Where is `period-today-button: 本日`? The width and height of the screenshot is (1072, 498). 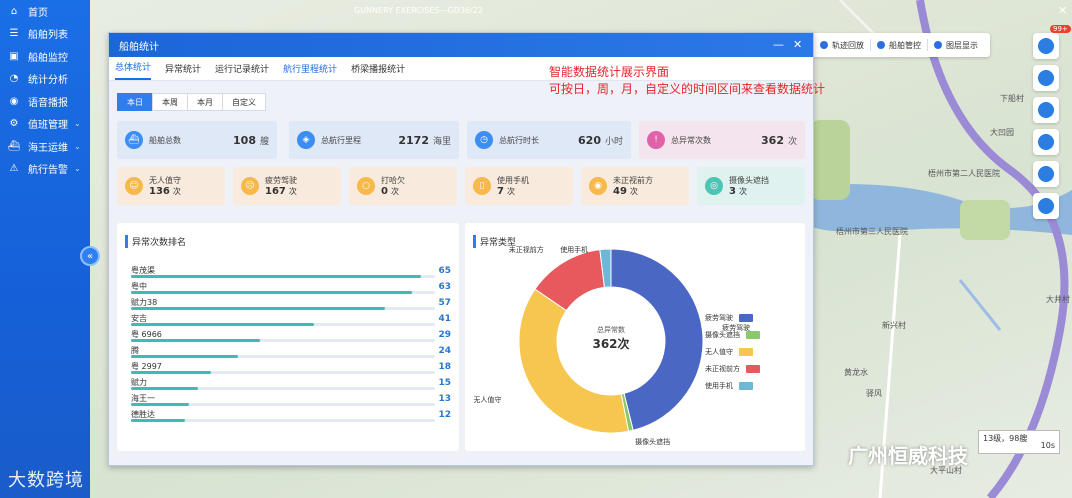
period-today-button: 本日 is located at coordinates (135, 102).